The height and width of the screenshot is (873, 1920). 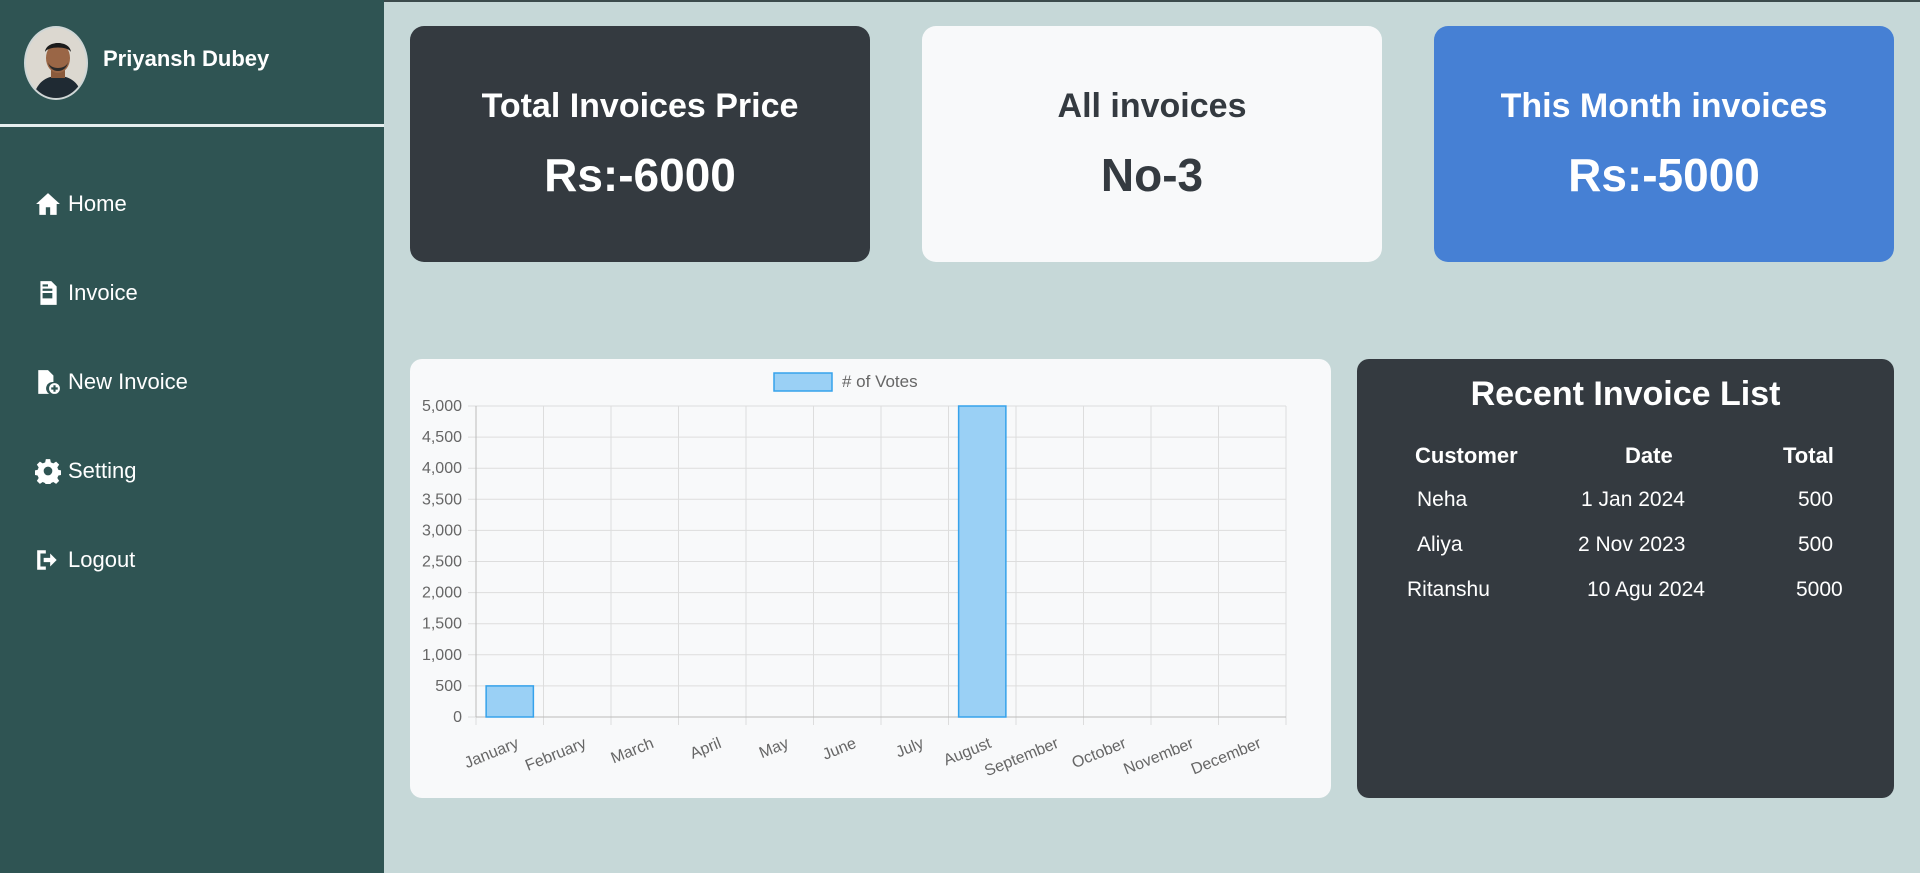 I want to click on card-title: Total Invoices Price, so click(x=640, y=105).